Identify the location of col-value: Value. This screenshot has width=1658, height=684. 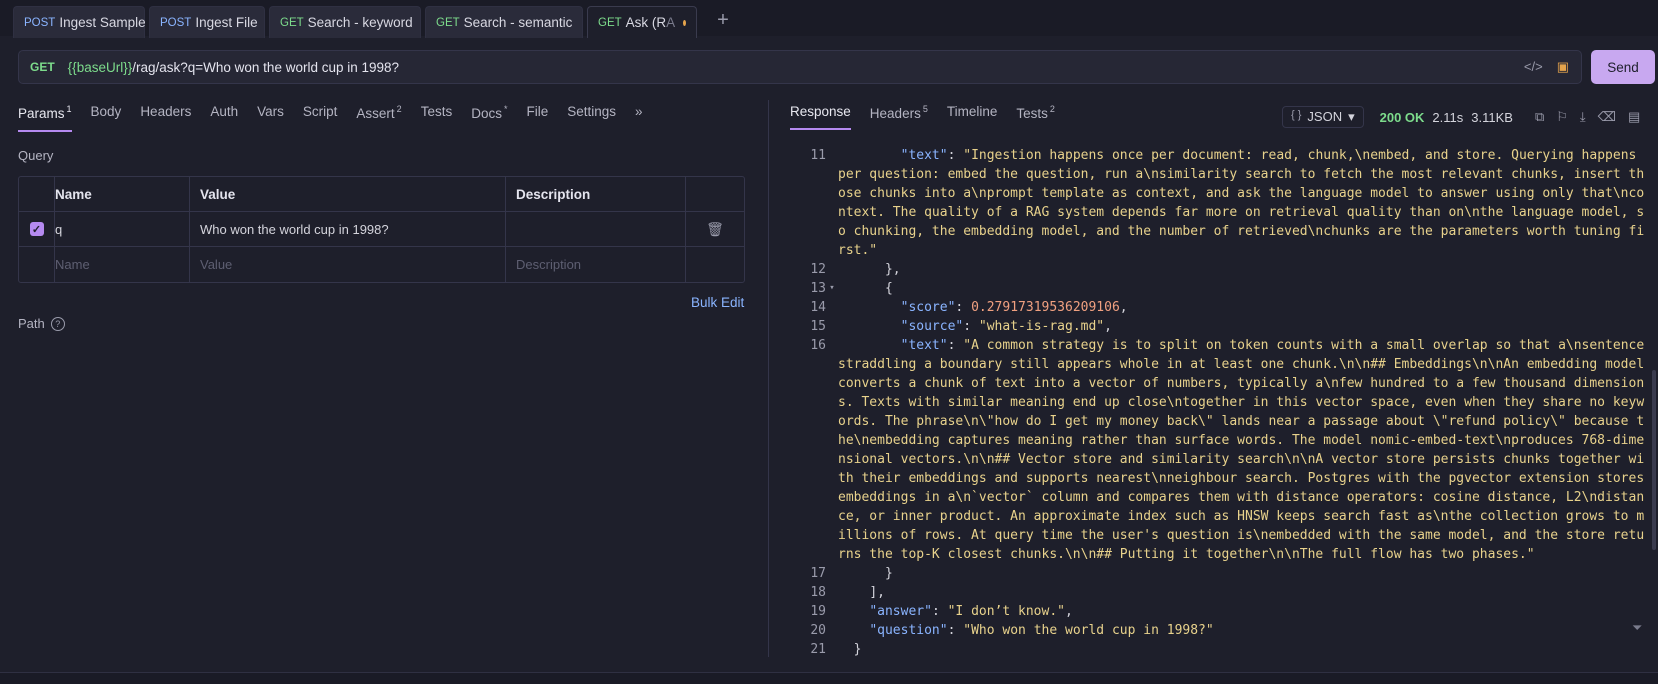
(348, 194).